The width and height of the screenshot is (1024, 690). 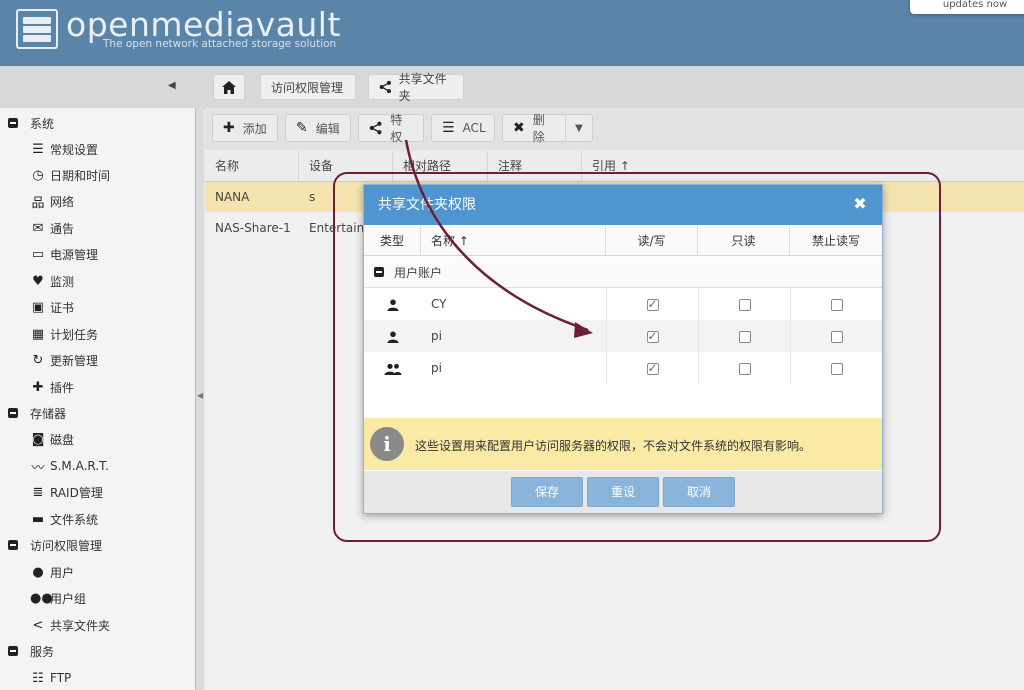 What do you see at coordinates (498, 238) in the screenshot?
I see `annotation-arrow` at bounding box center [498, 238].